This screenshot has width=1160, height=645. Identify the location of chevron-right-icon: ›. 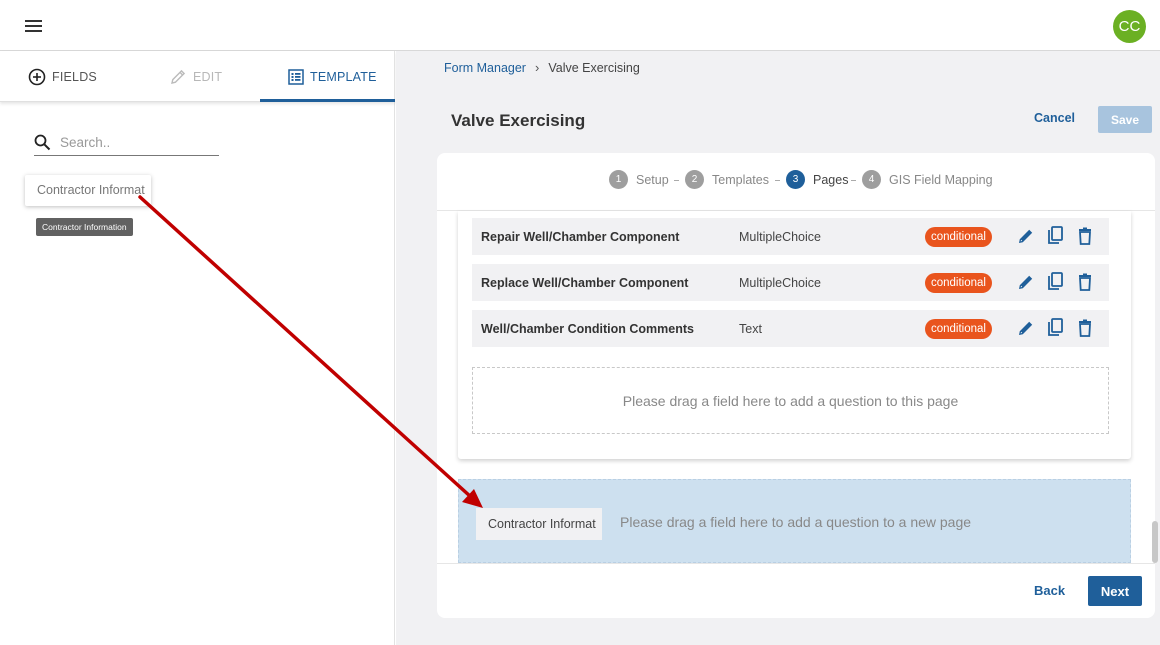
(537, 67).